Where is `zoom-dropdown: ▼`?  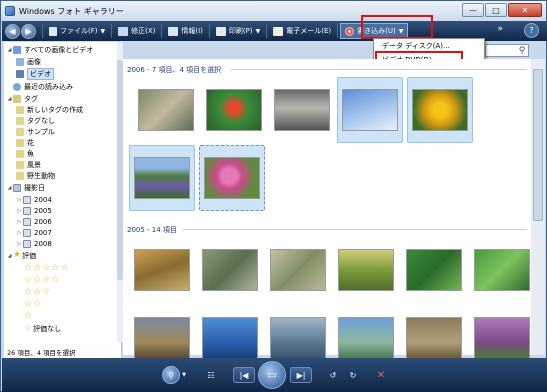
zoom-dropdown: ▼ is located at coordinates (184, 375).